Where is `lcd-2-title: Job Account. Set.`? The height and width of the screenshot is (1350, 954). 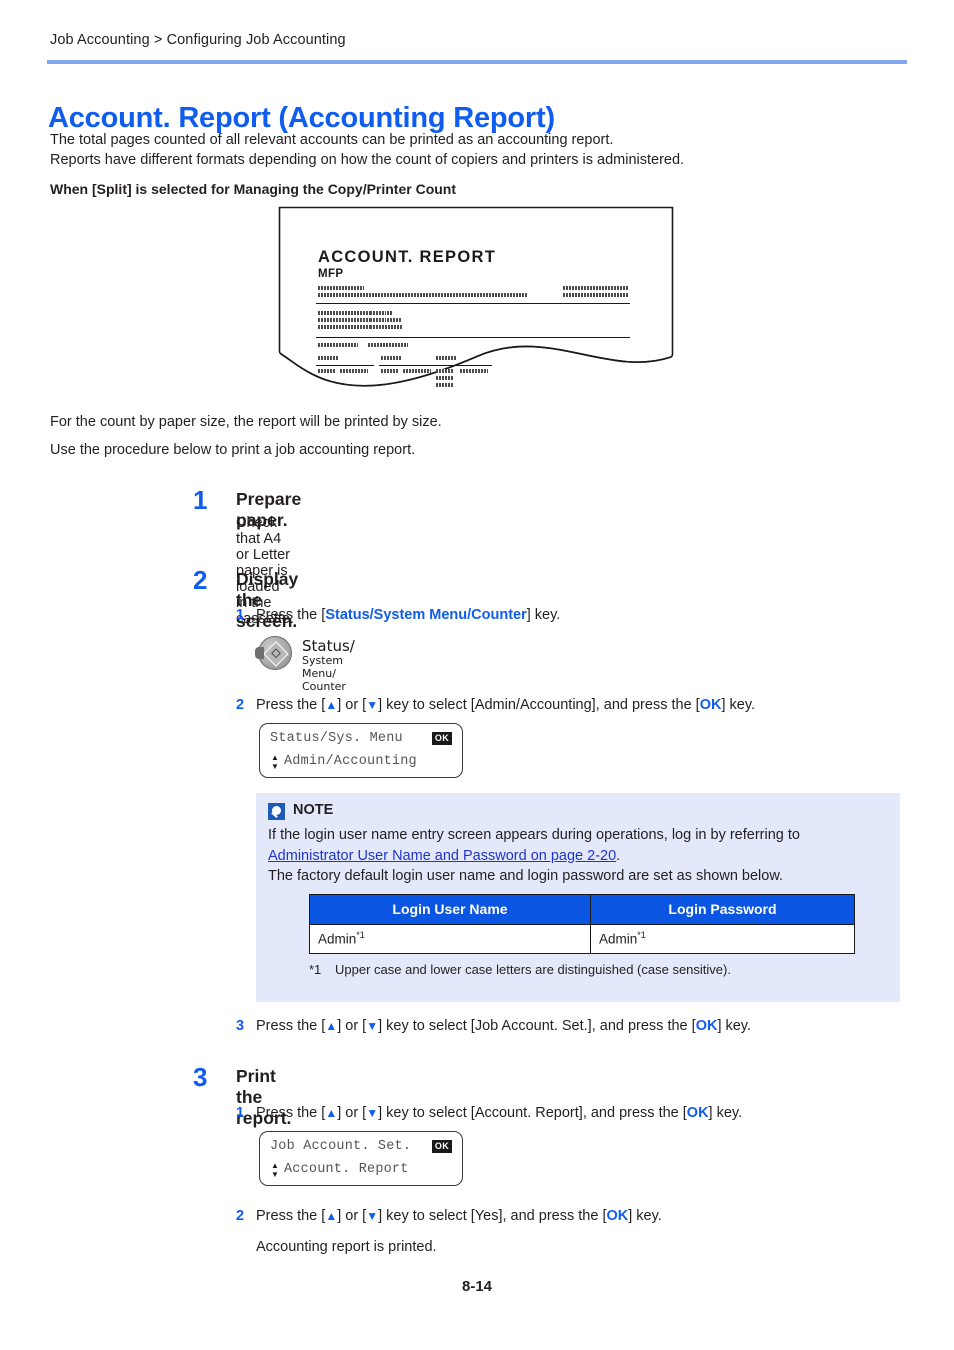
lcd-2-title: Job Account. Set. is located at coordinates (341, 1146).